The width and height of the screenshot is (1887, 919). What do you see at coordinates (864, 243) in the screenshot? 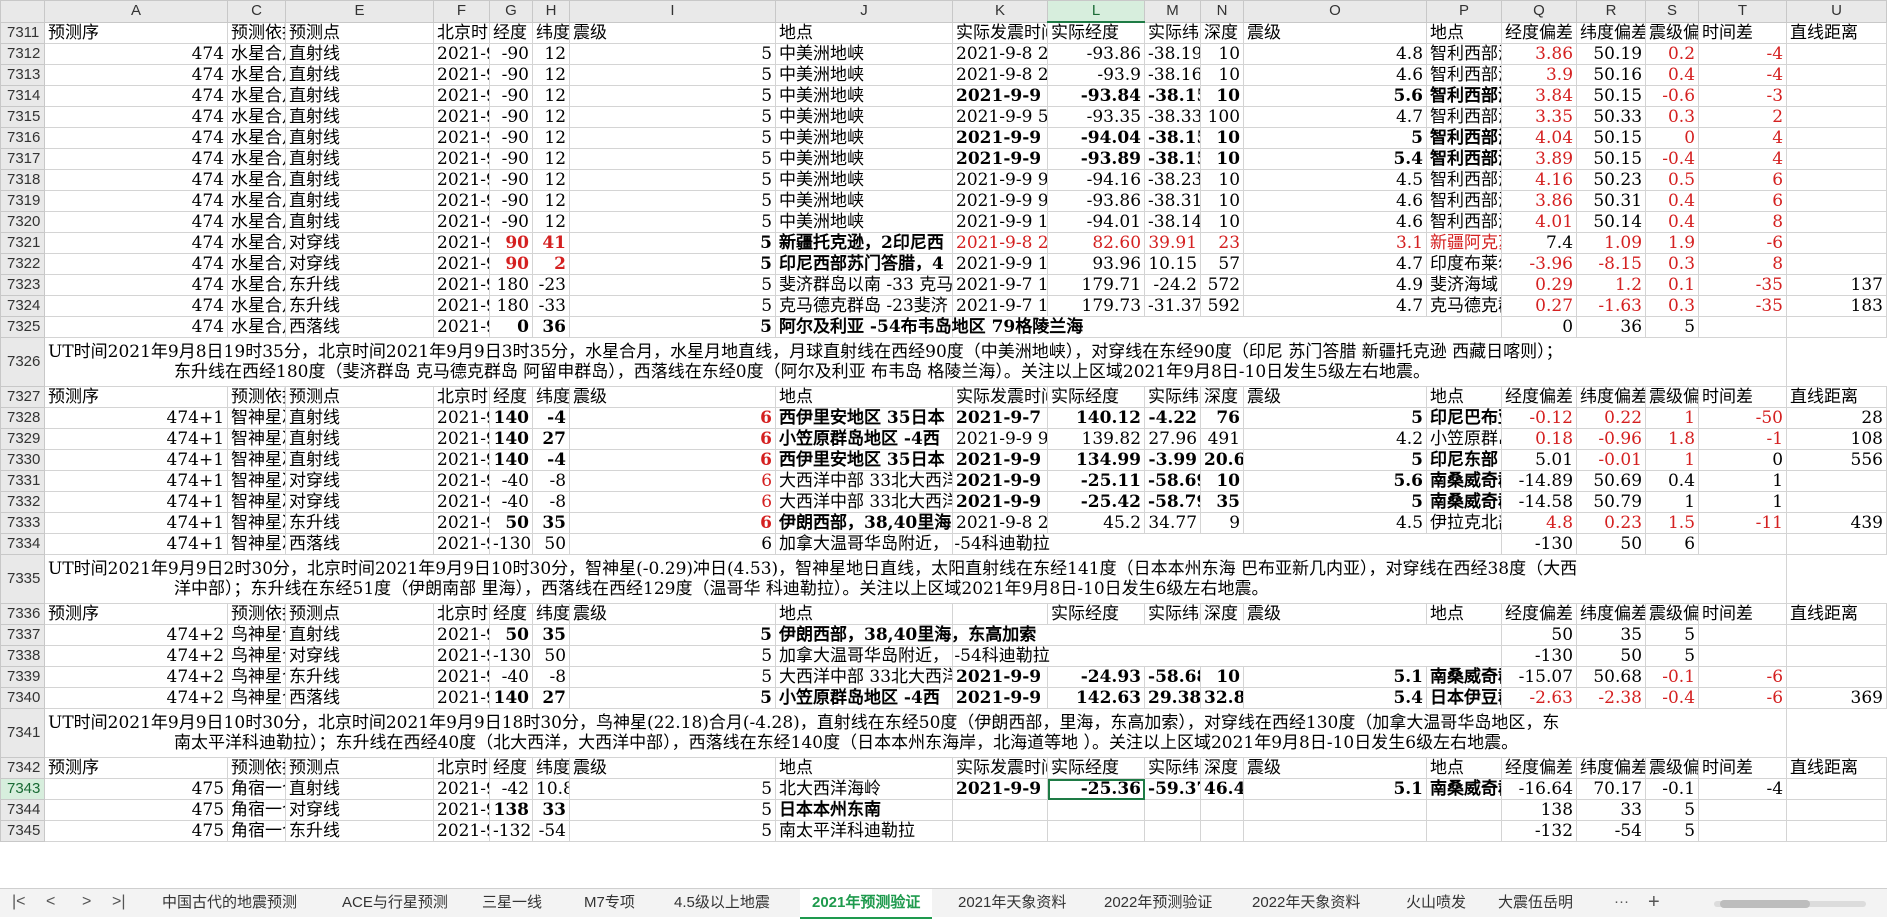
I see `cell-J: 新疆托克逊，2印尼西` at bounding box center [864, 243].